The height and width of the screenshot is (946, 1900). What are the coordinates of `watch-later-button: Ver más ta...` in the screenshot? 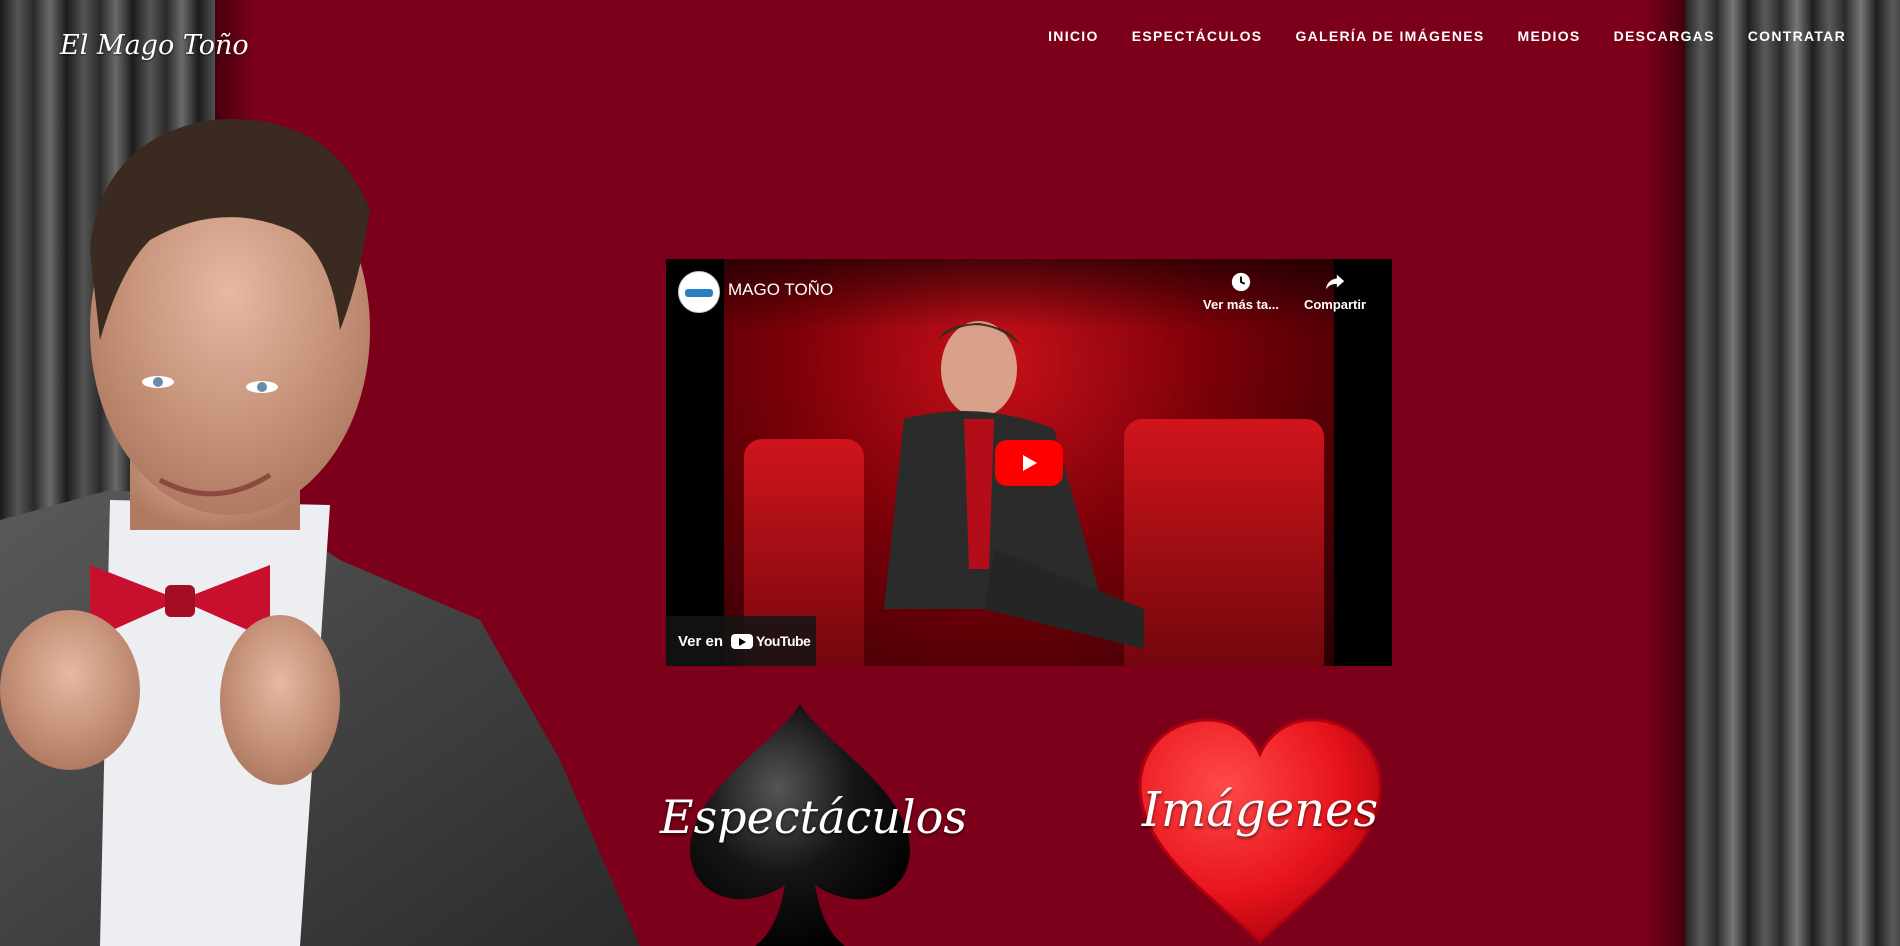 It's located at (1241, 291).